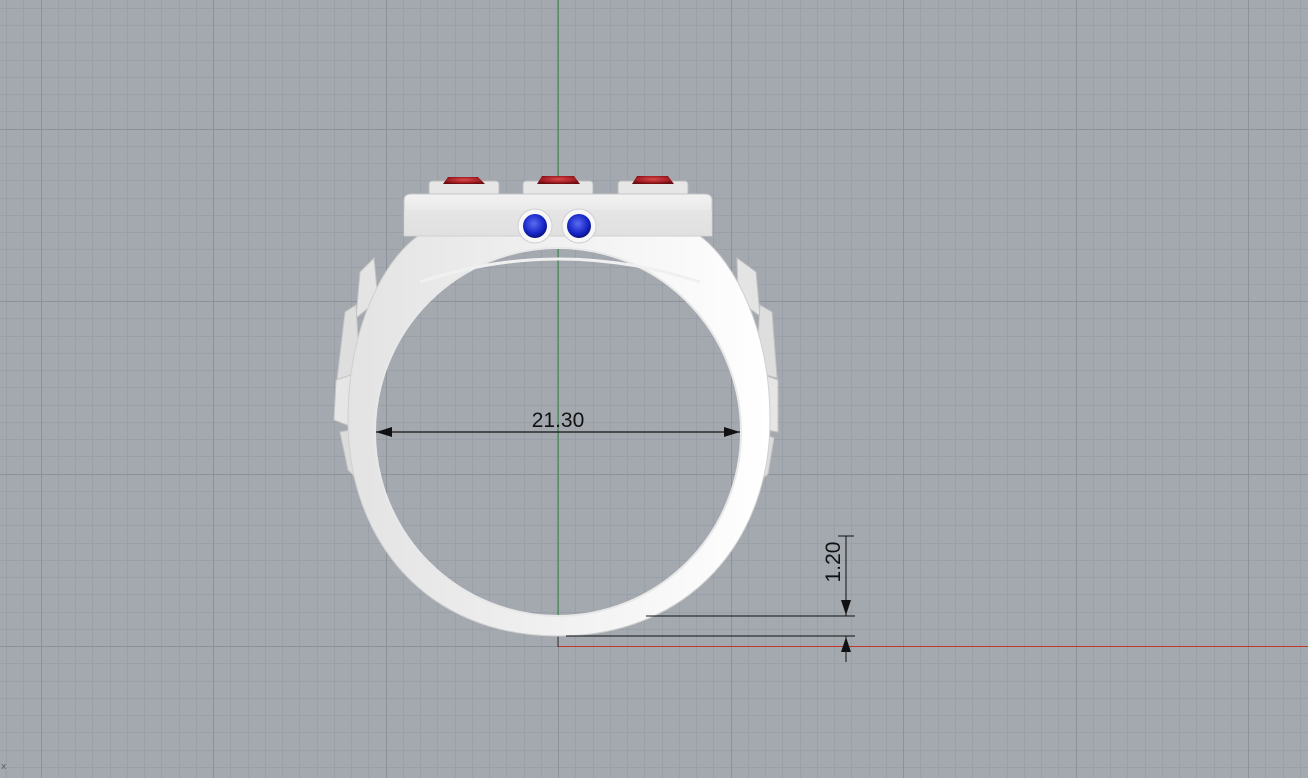 This screenshot has height=778, width=1308. I want to click on thickness-label: 1.20, so click(833, 562).